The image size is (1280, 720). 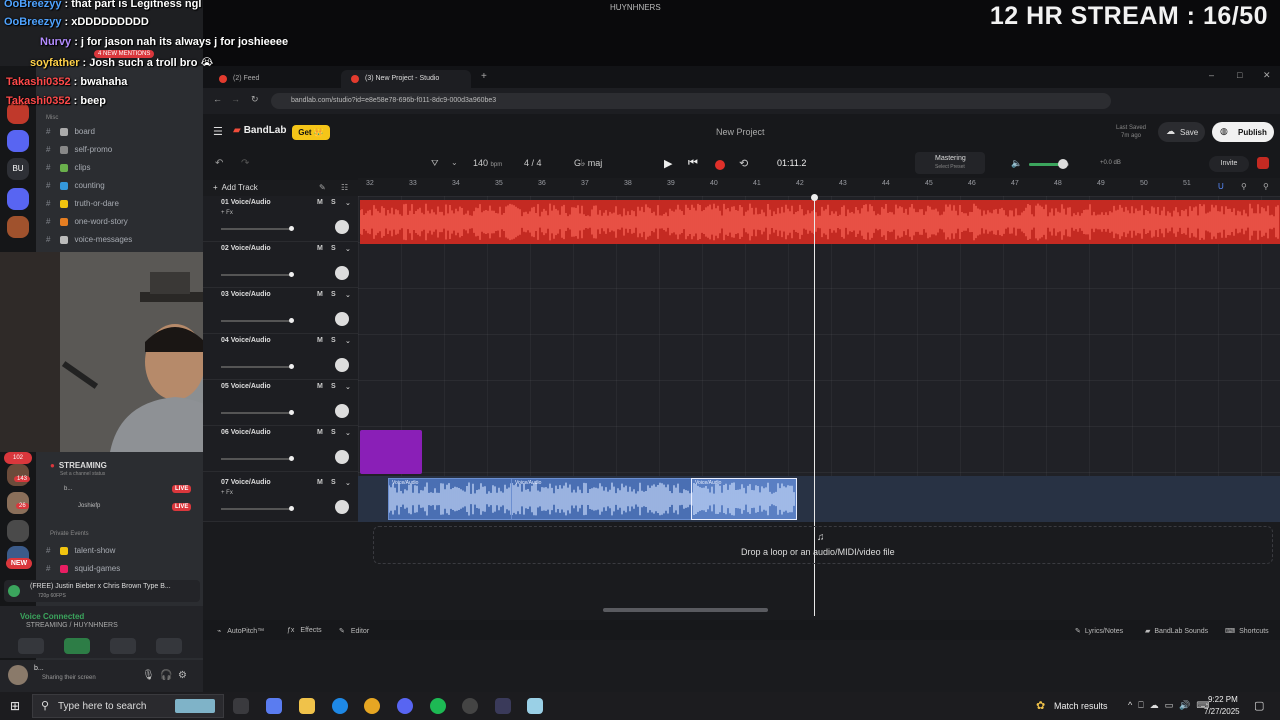 What do you see at coordinates (744, 499) in the screenshot?
I see `audio-clip-track-7-selected: Voice/Audio` at bounding box center [744, 499].